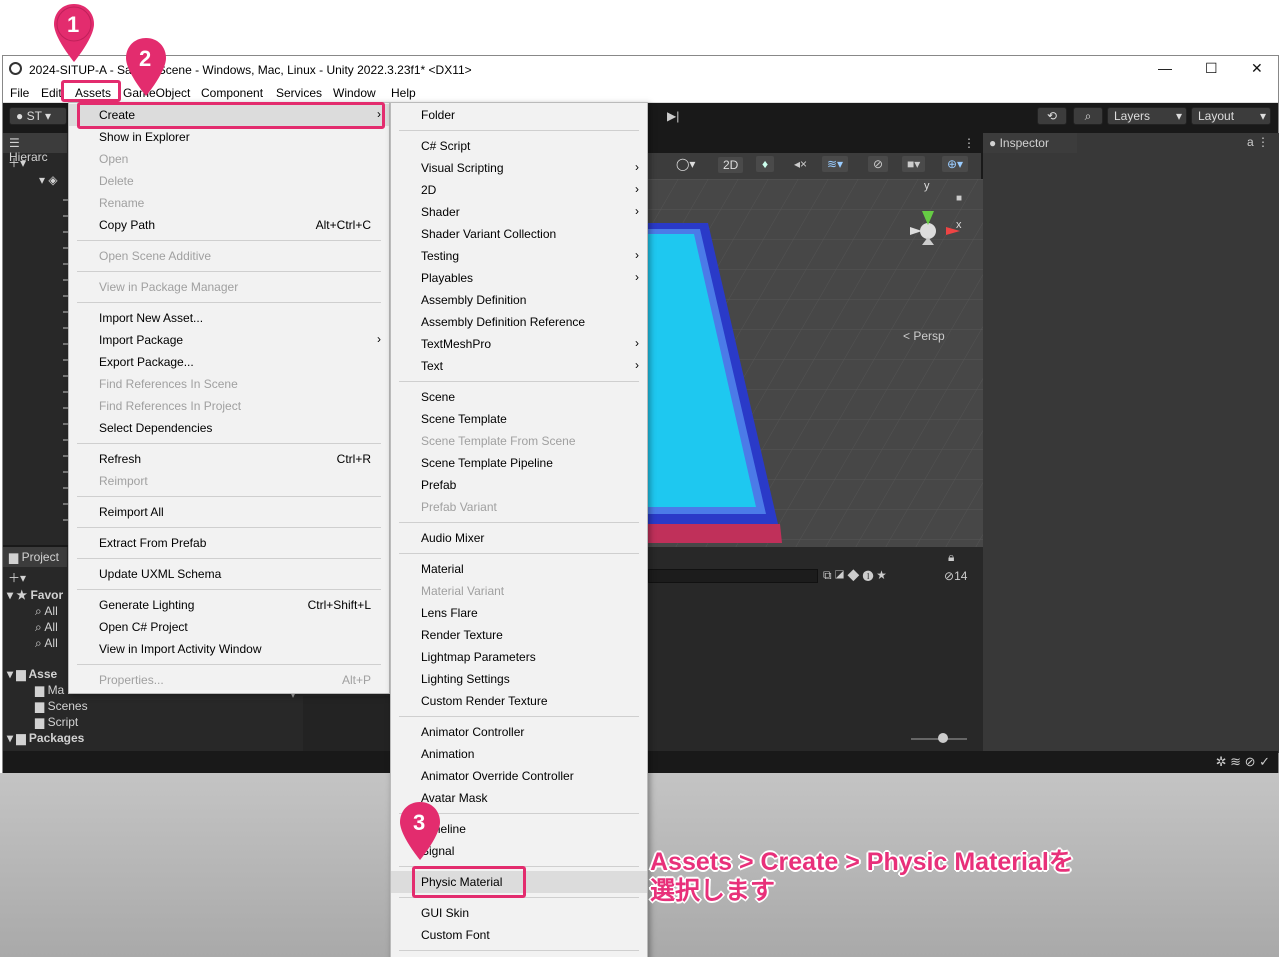 Image resolution: width=1279 pixels, height=957 pixels. I want to click on step-icon: ▶|, so click(673, 116).